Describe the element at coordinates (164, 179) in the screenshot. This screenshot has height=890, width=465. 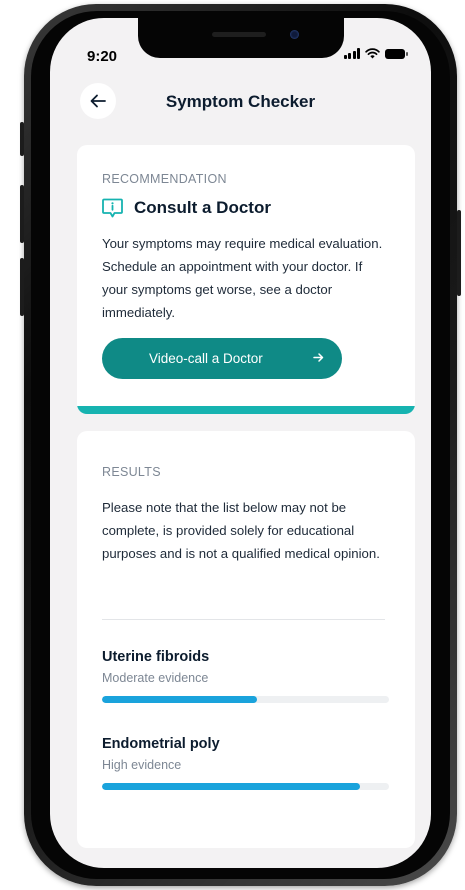
I see `recommendation-label: RECOMMENDATION` at that location.